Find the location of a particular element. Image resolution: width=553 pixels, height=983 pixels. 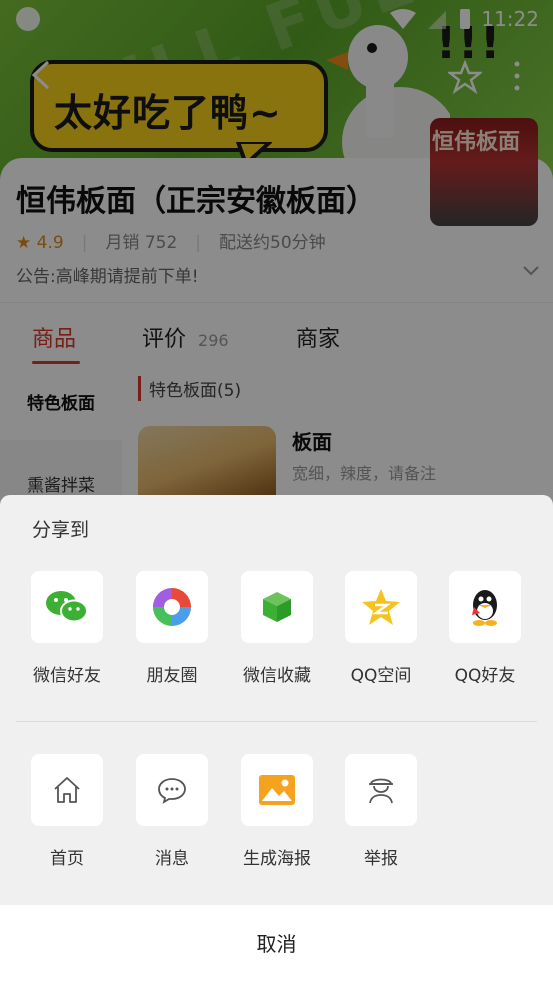

qq-icon is located at coordinates (484, 608).